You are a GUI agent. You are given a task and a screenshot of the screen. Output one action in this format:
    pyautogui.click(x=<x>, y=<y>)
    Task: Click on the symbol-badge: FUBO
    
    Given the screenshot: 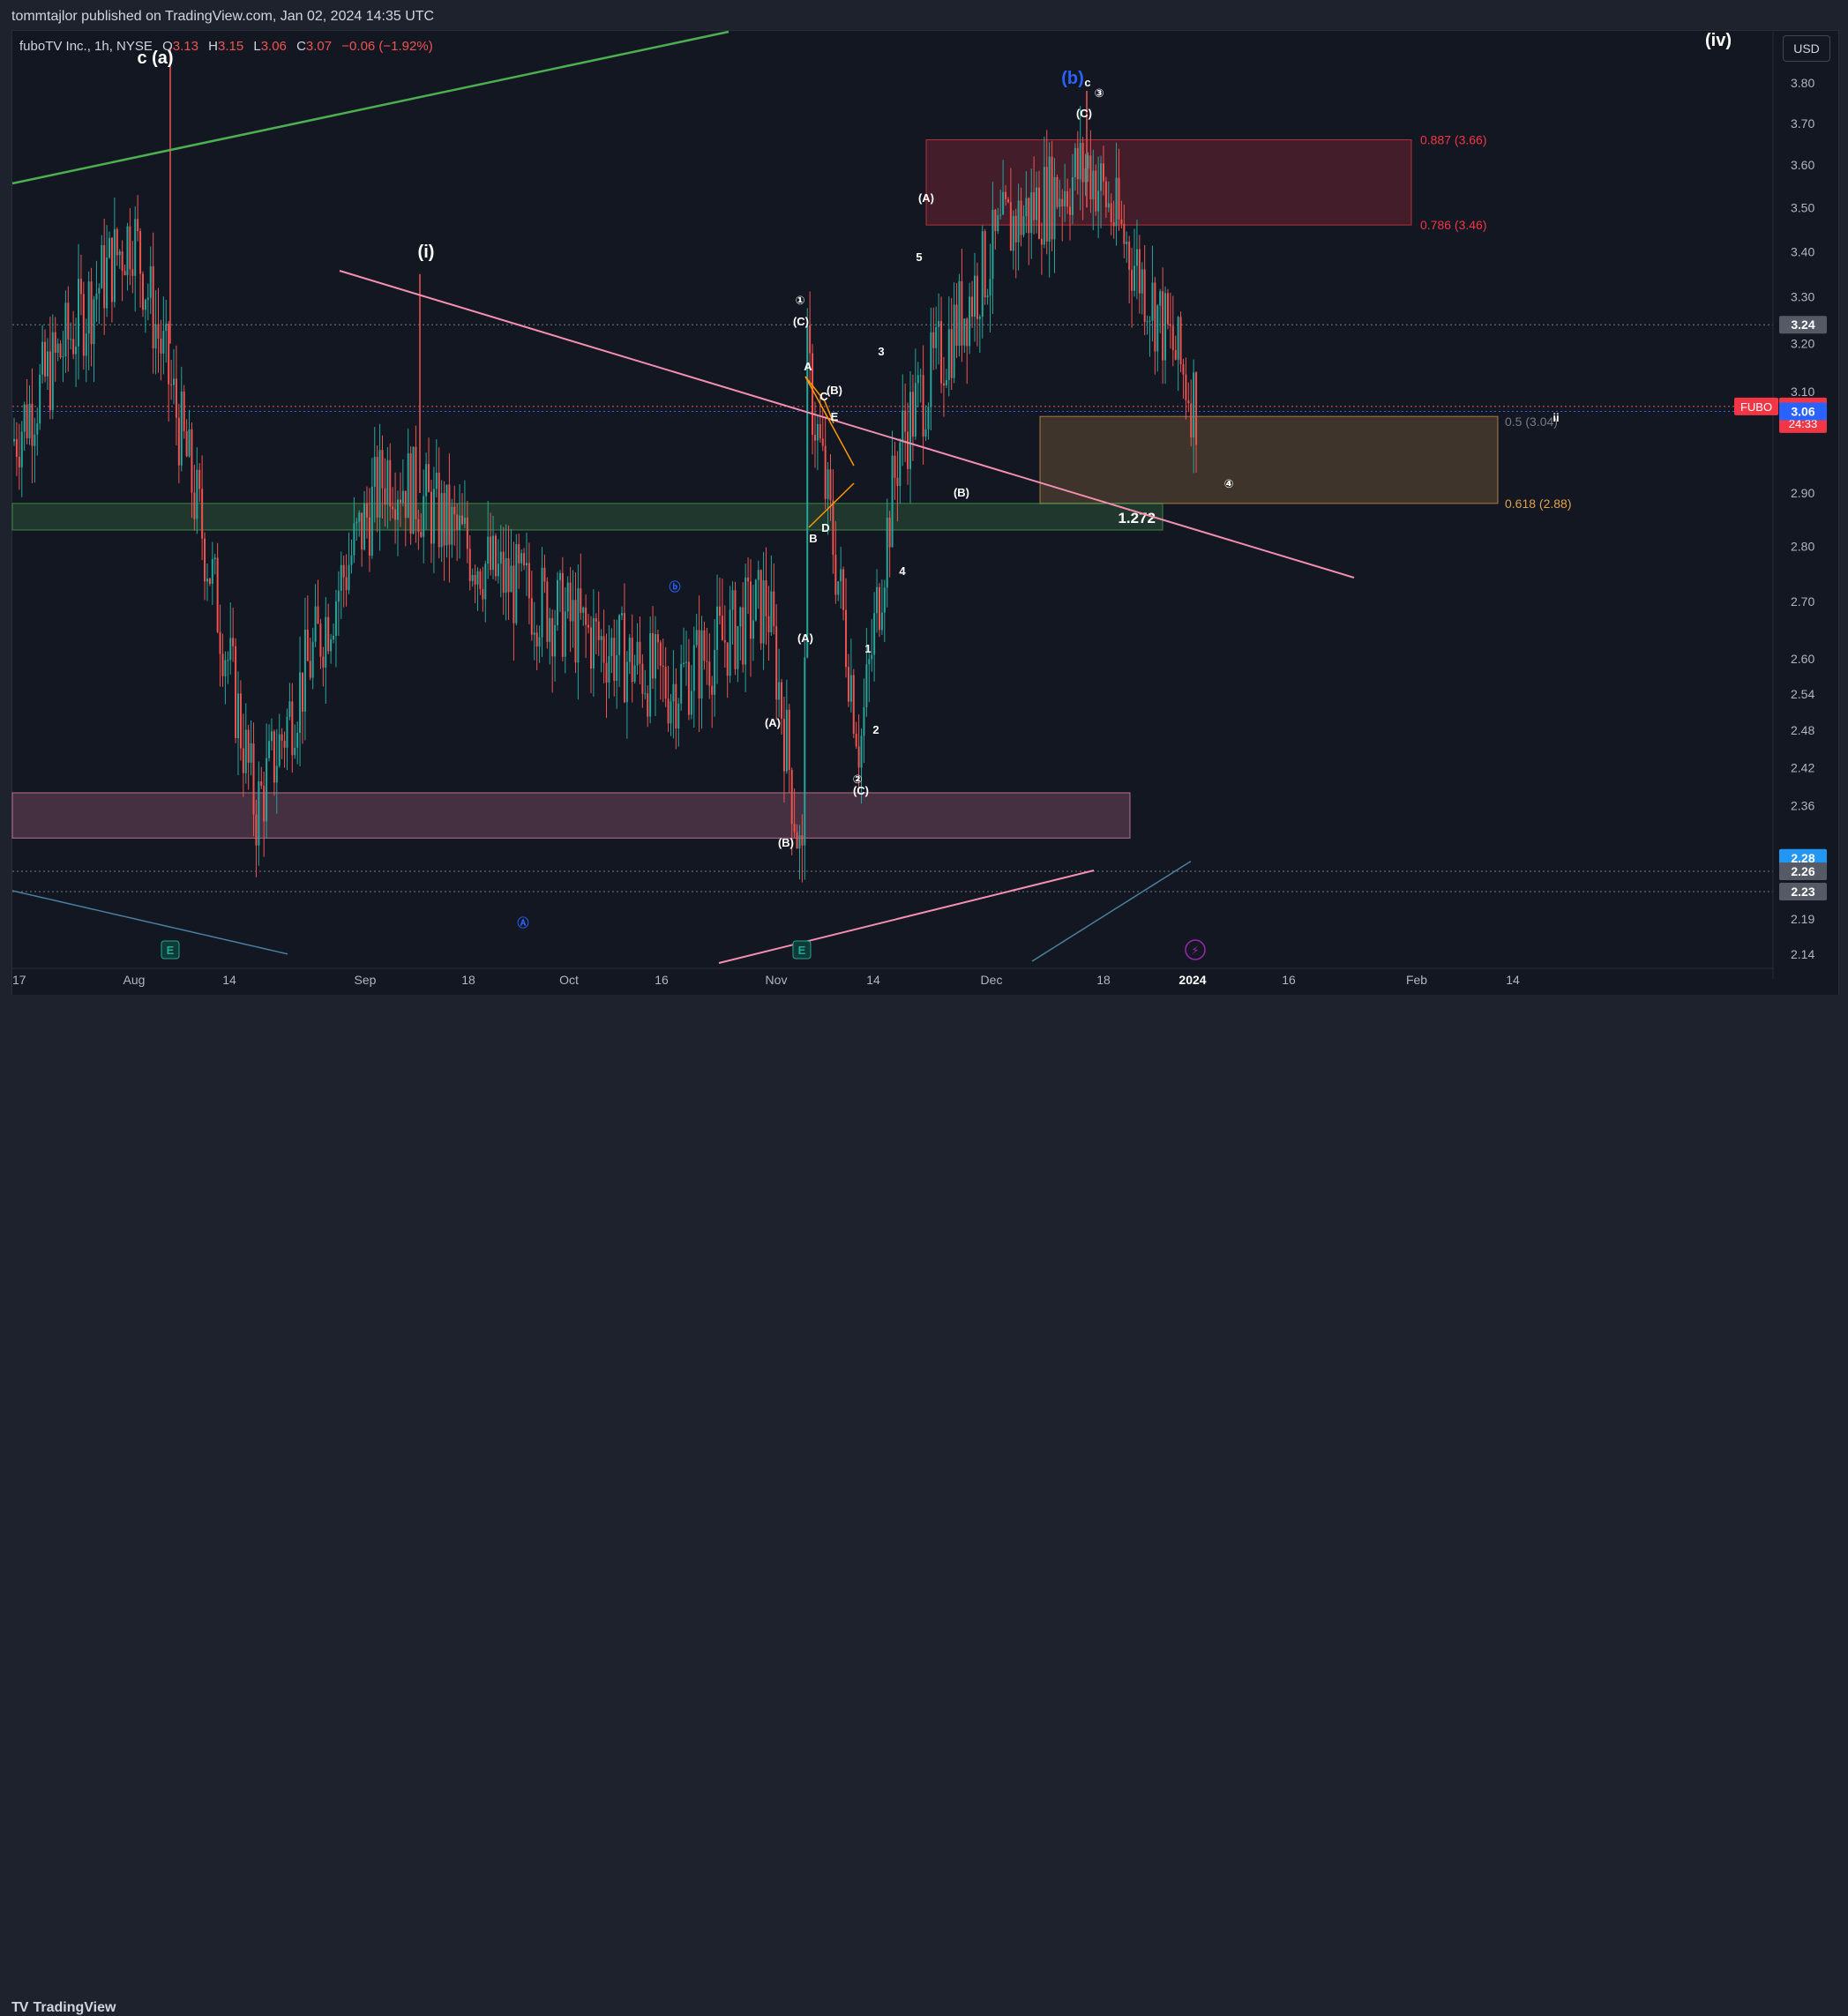 What is the action you would take?
    pyautogui.click(x=1756, y=407)
    